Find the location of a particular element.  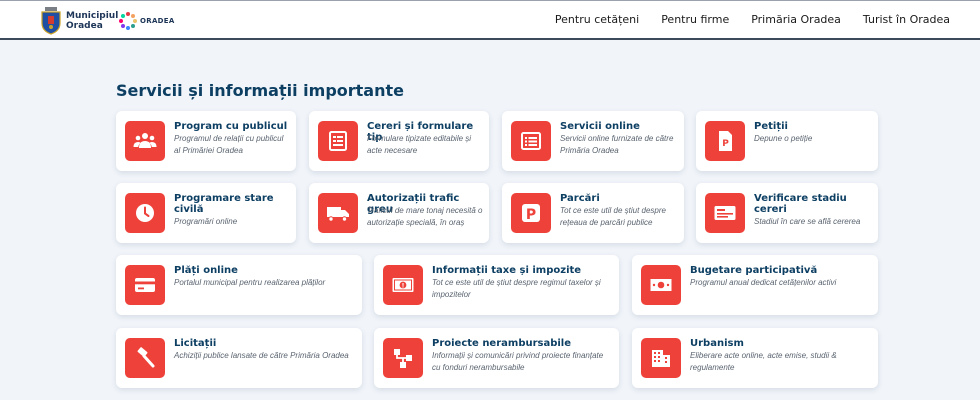

municipality-logo: Municipiul Oradea is located at coordinates (79, 21).